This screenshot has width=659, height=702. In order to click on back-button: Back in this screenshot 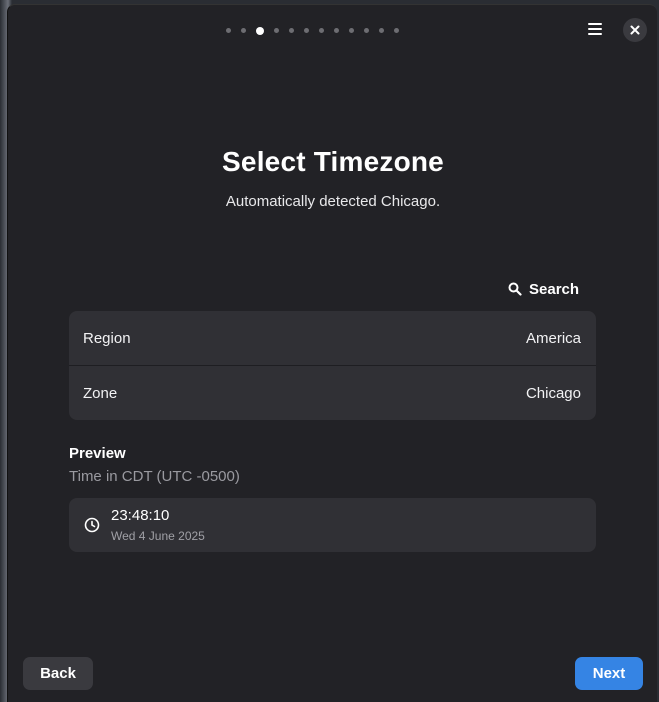, I will do `click(58, 673)`.